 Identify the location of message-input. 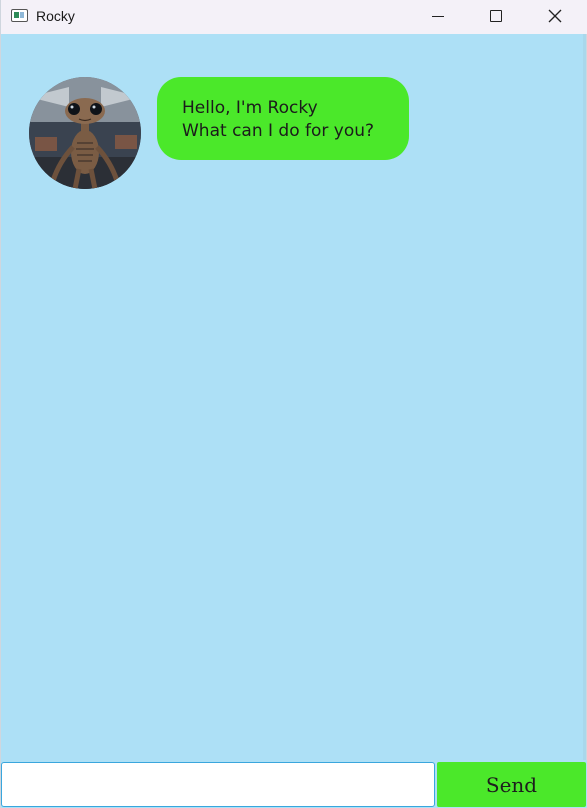
(218, 784).